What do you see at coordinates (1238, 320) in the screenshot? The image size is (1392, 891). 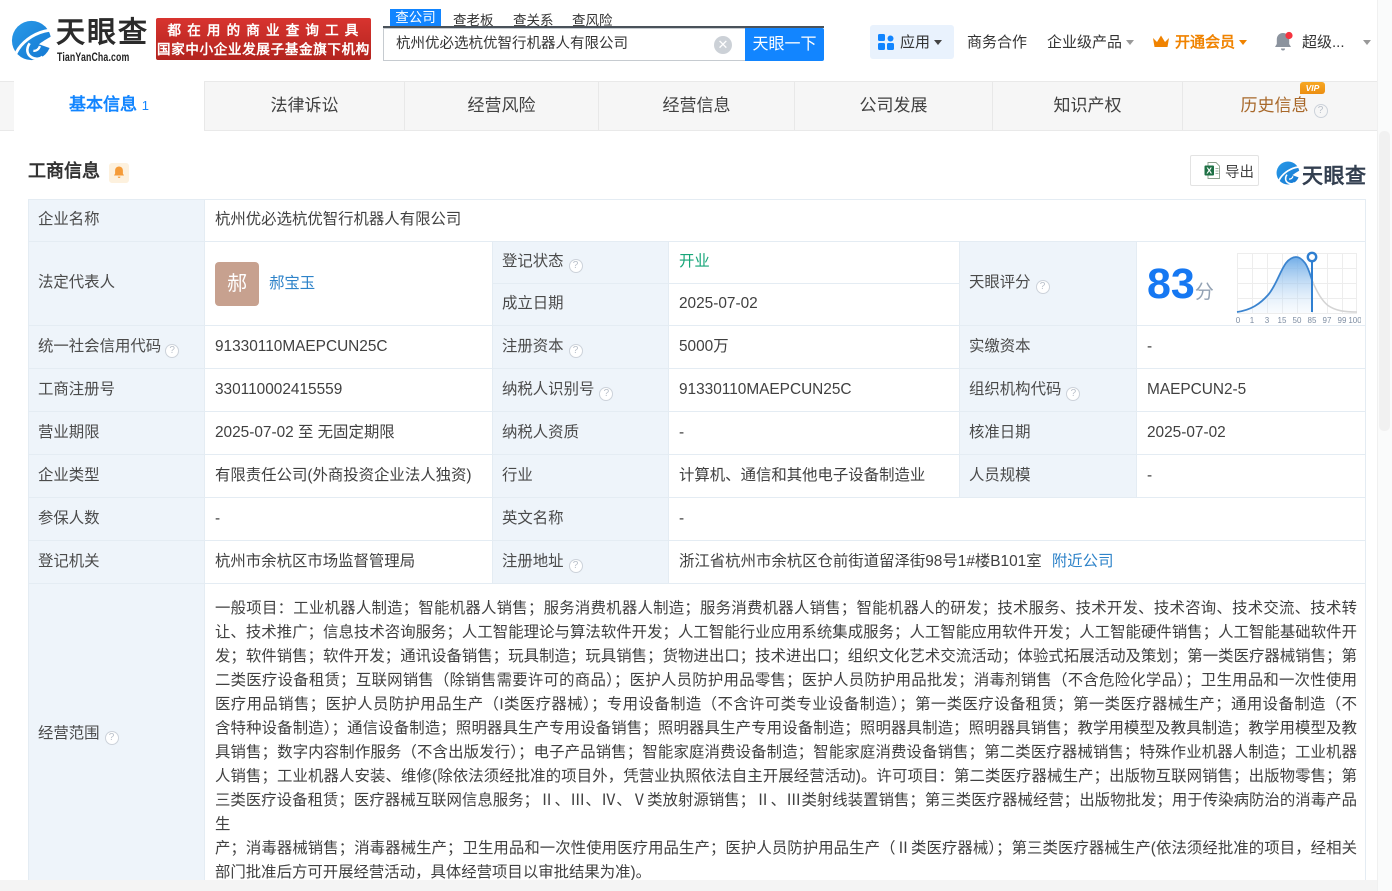 I see `svg-text: 0` at bounding box center [1238, 320].